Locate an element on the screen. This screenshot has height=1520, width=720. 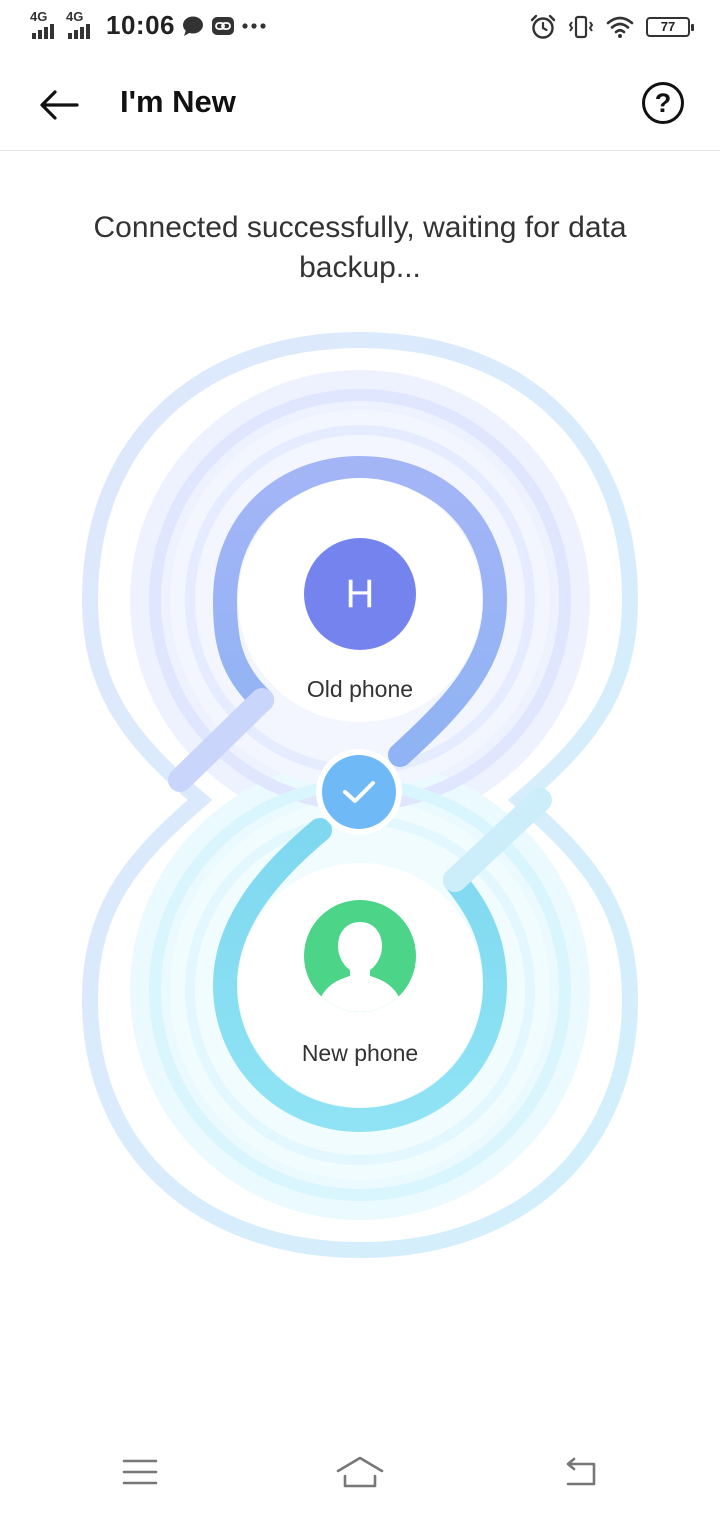
question-mark-icon: ? is located at coordinates (663, 102).